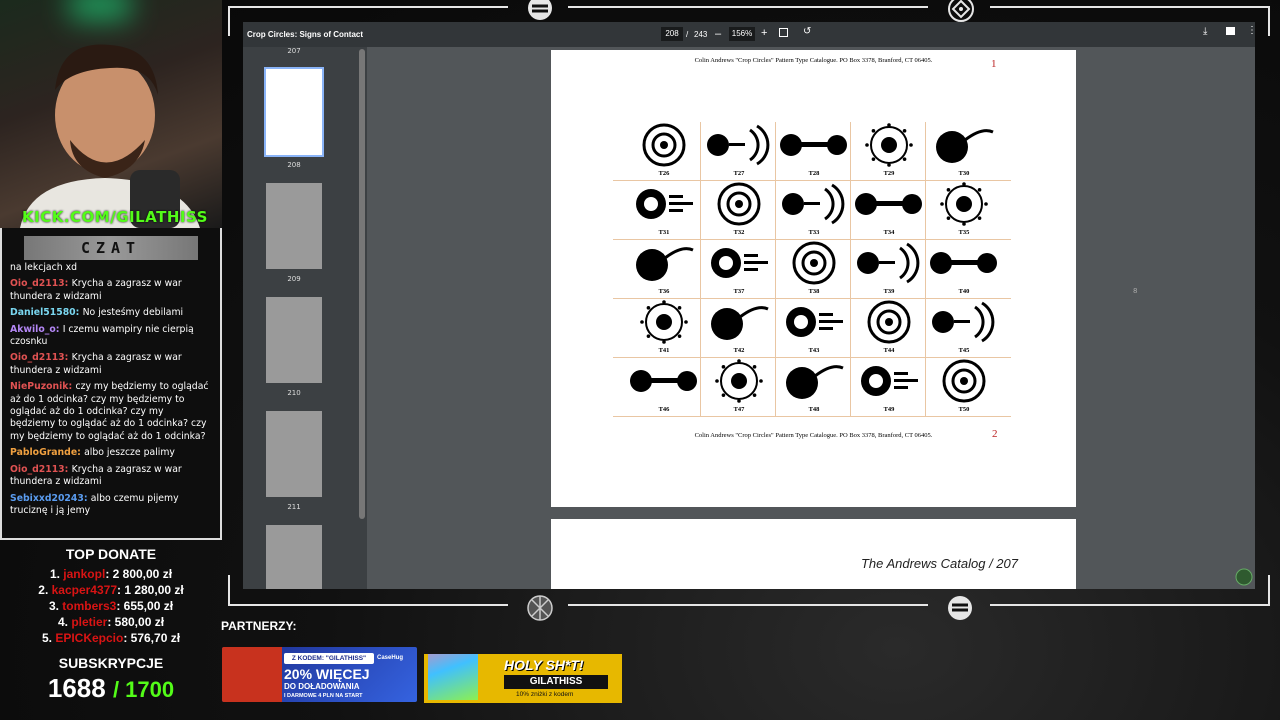 Image resolution: width=1280 pixels, height=720 pixels. Describe the element at coordinates (294, 393) in the screenshot. I see `thumbnail-label: 210` at that location.